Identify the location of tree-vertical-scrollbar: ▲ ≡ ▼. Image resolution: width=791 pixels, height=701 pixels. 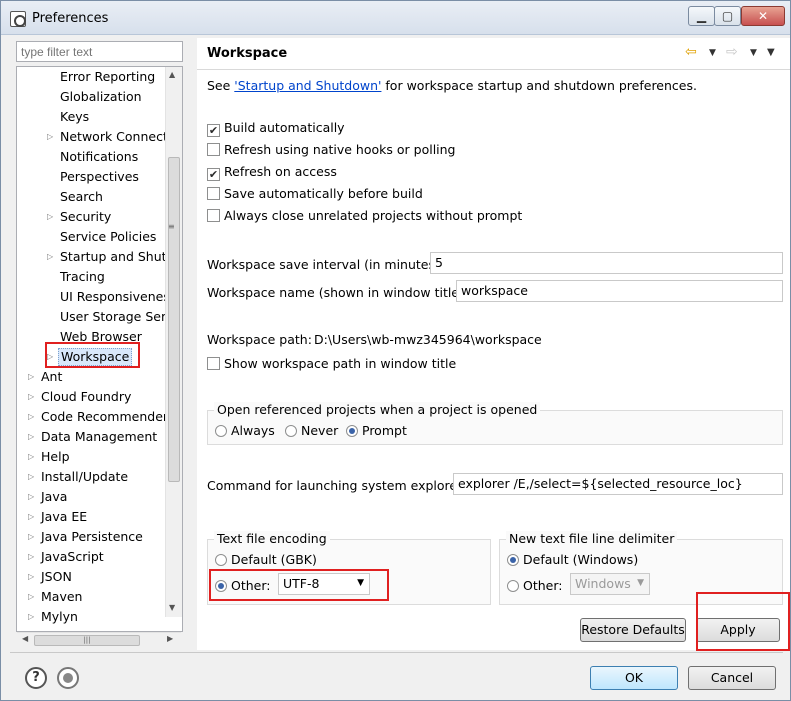
(173, 342).